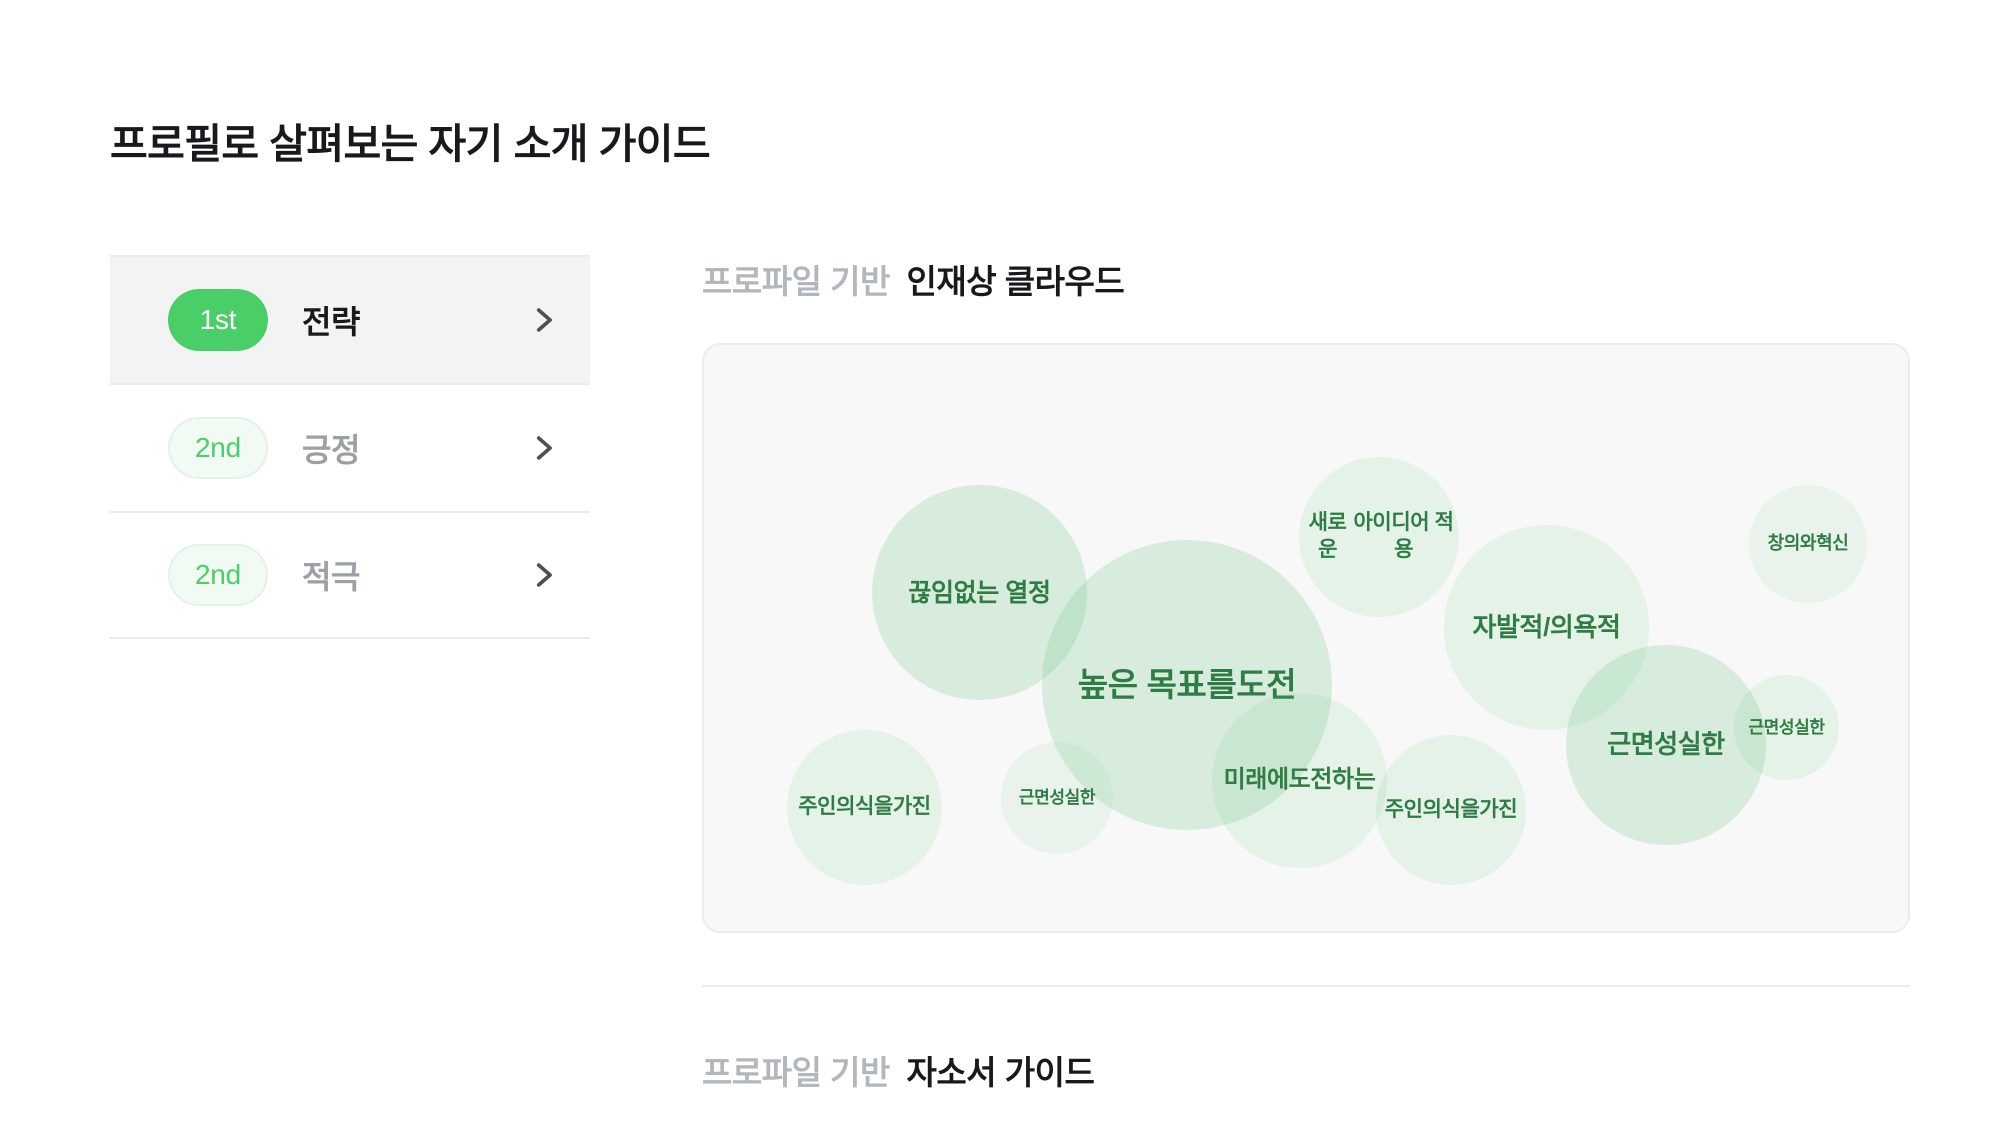 This screenshot has width=2016, height=1128. What do you see at coordinates (1379, 537) in the screenshot?
I see `keyword-bubble: 새로운 아이디어 적용` at bounding box center [1379, 537].